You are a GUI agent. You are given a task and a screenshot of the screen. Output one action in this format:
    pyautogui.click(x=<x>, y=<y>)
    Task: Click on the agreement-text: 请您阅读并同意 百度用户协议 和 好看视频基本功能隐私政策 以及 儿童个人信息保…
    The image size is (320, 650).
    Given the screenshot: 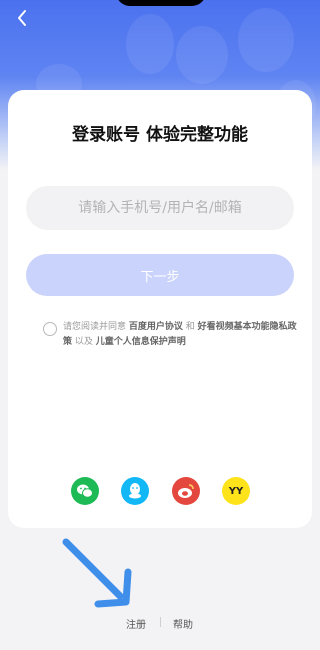 What is the action you would take?
    pyautogui.click(x=180, y=334)
    